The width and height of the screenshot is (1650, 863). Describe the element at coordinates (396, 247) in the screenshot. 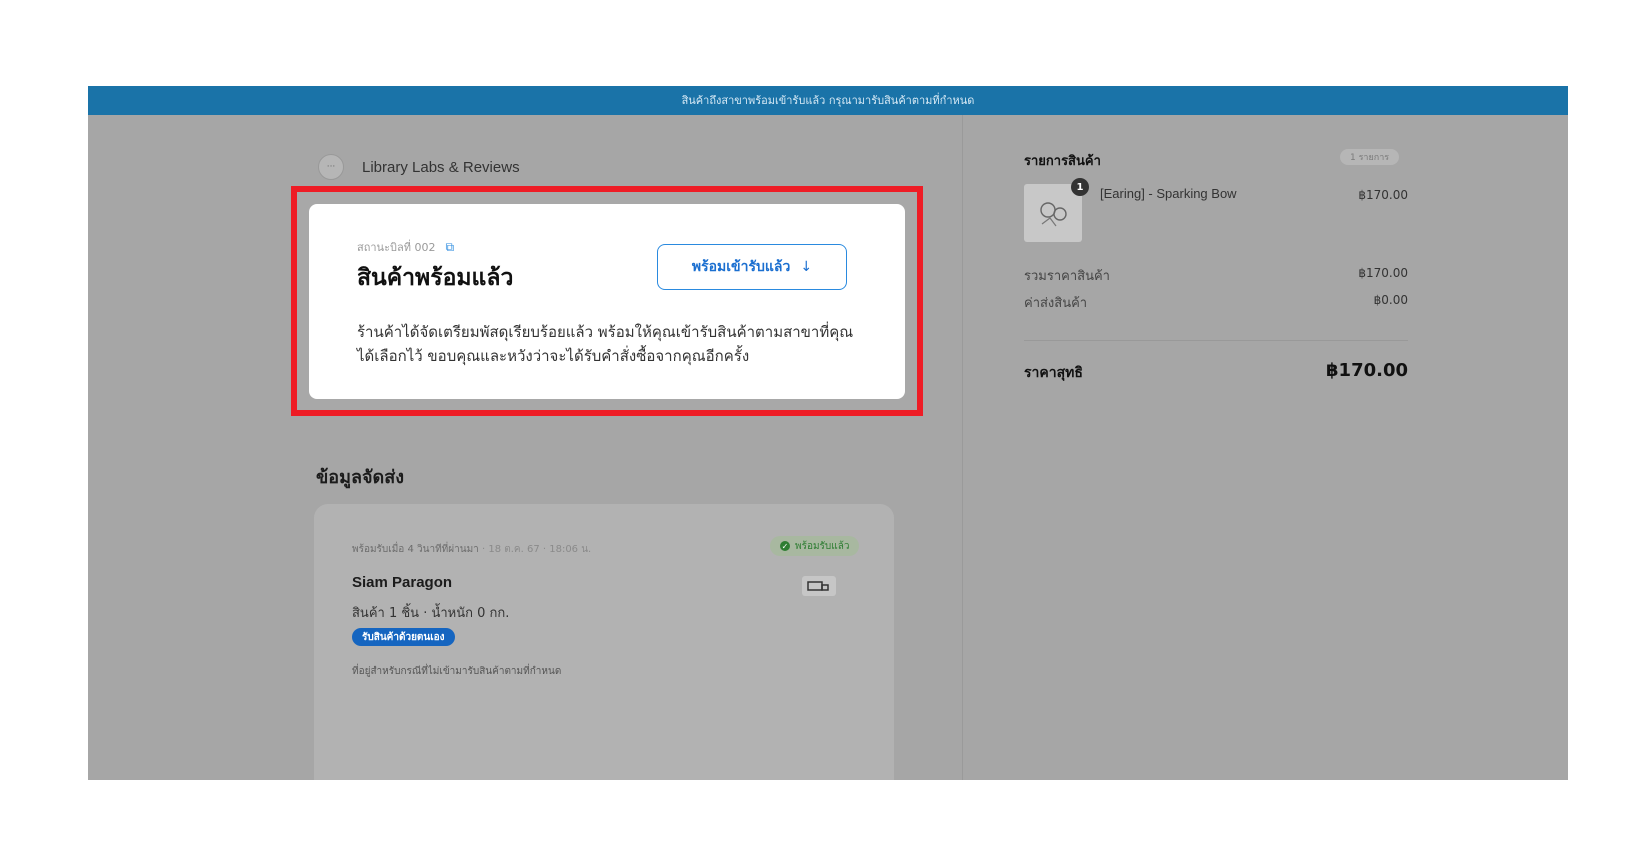

I see `bill-label: สถานะบิลที่ 002` at that location.